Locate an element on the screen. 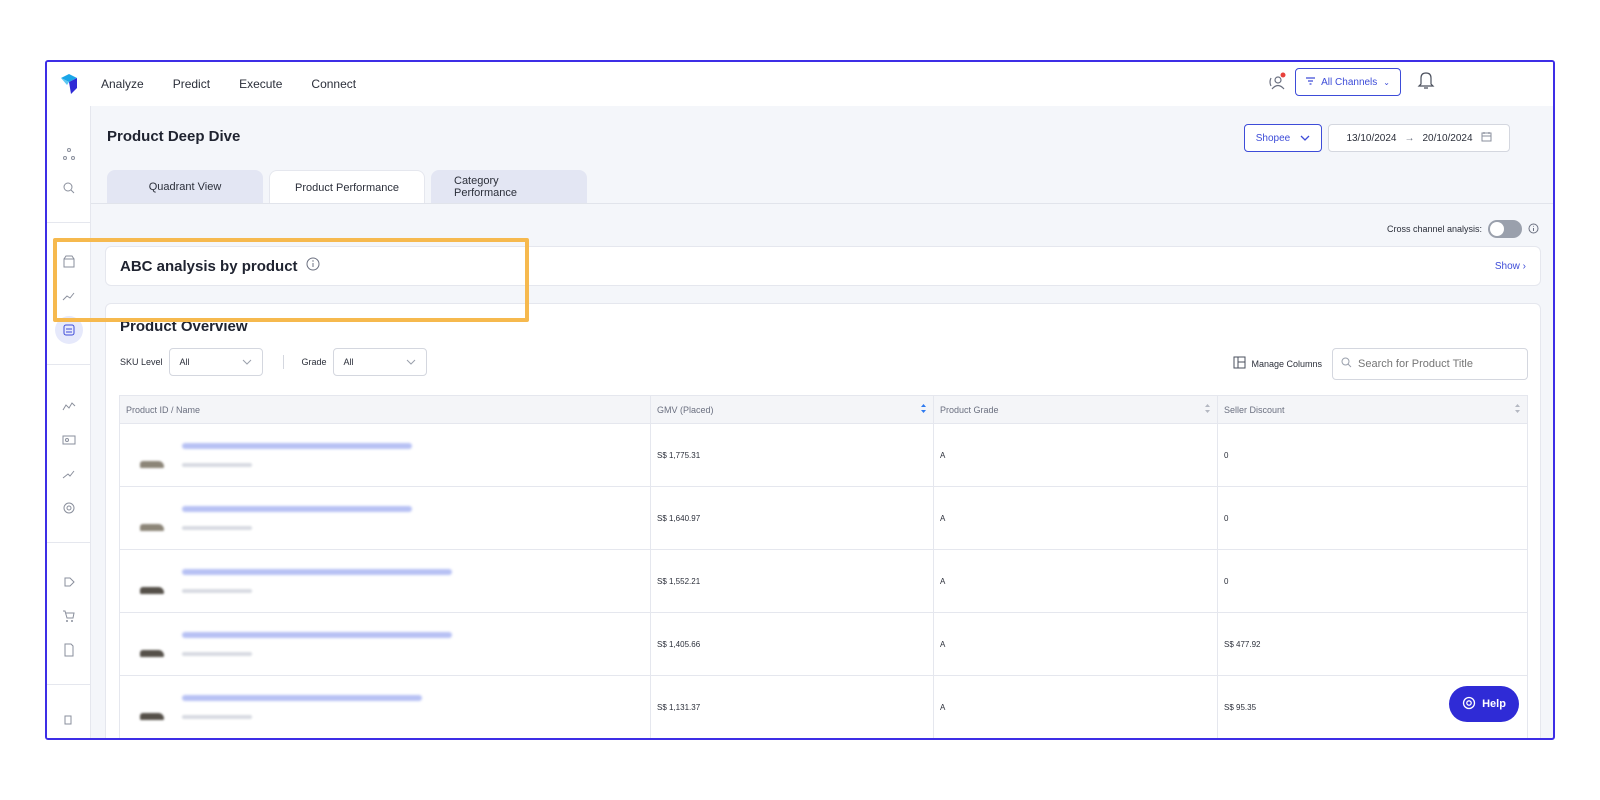 This screenshot has width=1600, height=800. bell-icon is located at coordinates (1426, 82).